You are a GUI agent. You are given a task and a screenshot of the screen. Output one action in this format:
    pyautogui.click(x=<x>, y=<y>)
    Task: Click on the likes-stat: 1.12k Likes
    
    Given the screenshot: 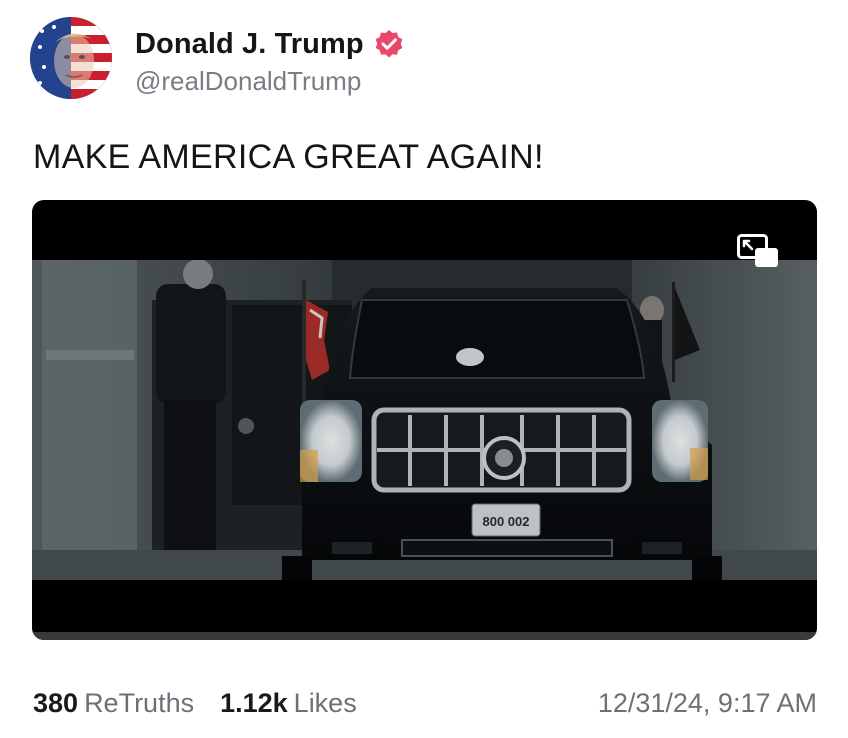 What is the action you would take?
    pyautogui.click(x=288, y=703)
    